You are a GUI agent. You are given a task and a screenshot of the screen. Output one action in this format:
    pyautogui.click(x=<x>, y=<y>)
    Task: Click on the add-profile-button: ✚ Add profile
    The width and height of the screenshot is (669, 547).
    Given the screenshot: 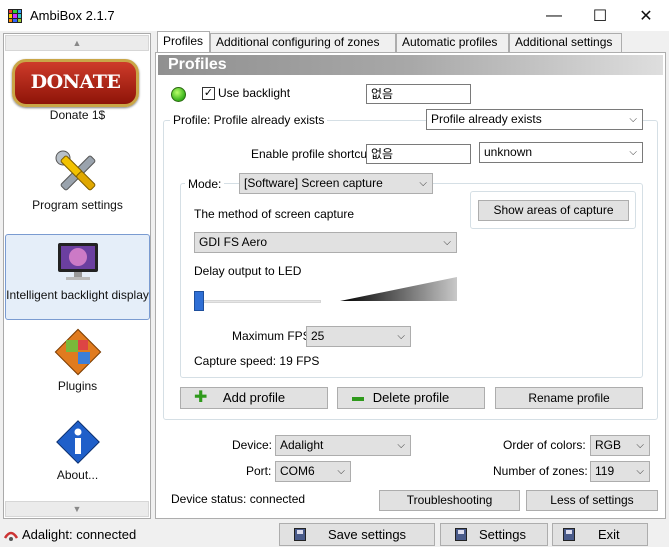 What is the action you would take?
    pyautogui.click(x=254, y=398)
    